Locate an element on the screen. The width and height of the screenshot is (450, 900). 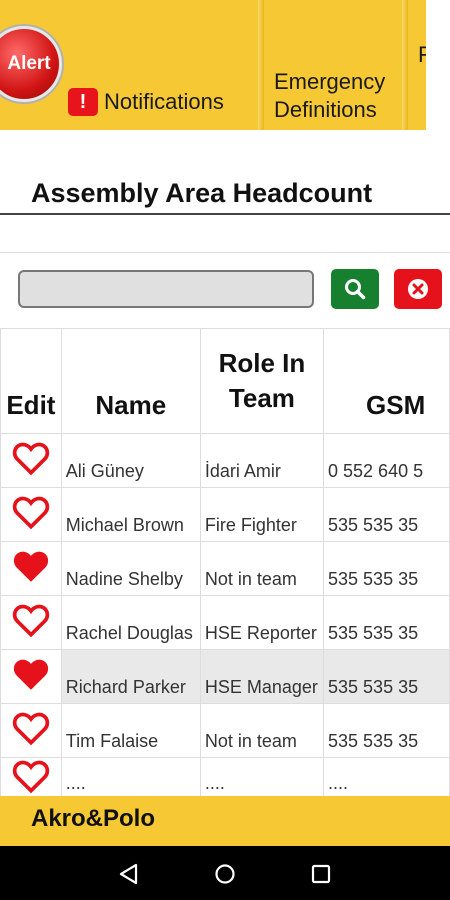
notification-alert-icon: ! is located at coordinates (83, 102).